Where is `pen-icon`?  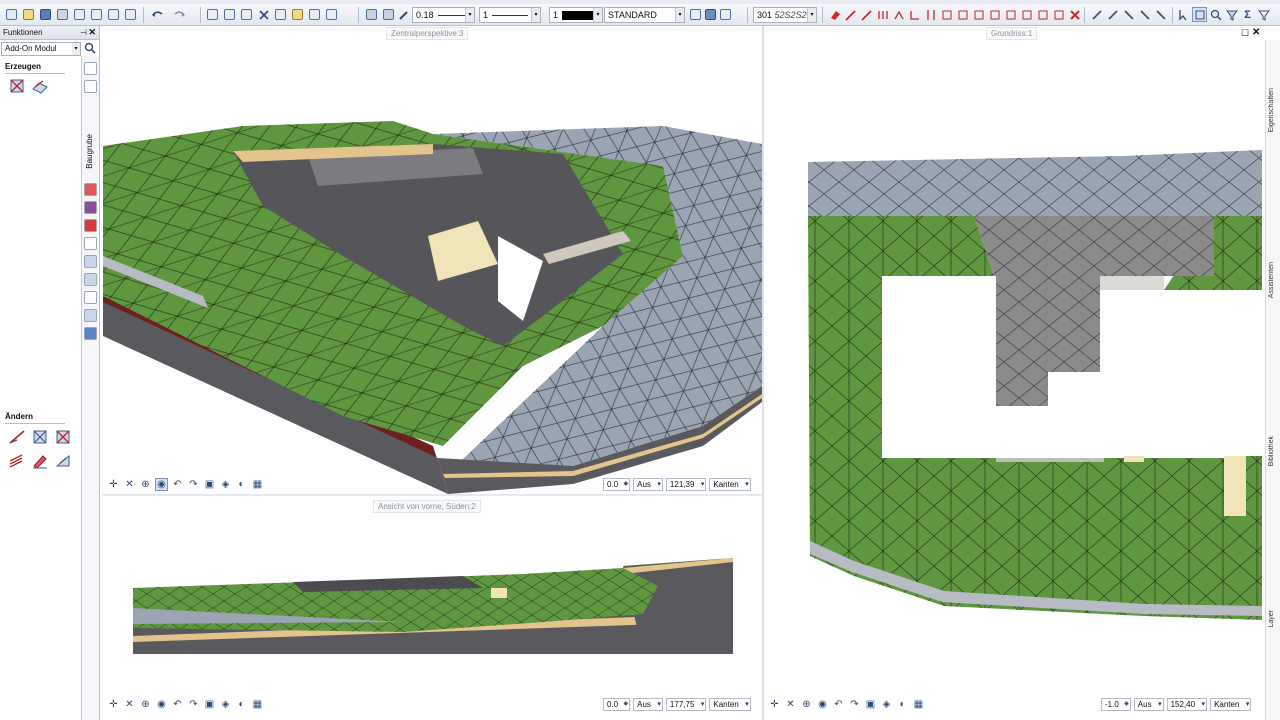 pen-icon is located at coordinates (403, 14).